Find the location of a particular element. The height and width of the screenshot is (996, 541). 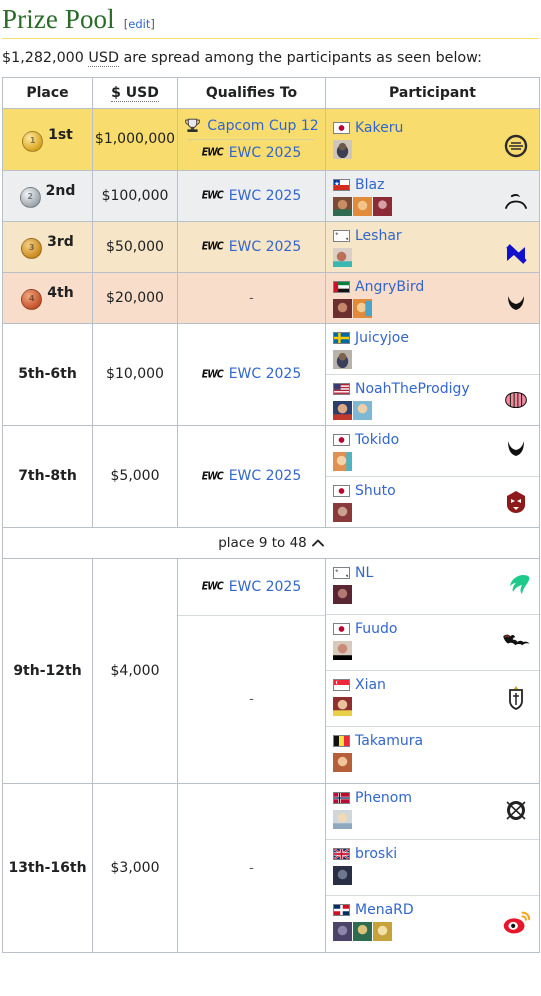

silver-medal-icon: 2 is located at coordinates (30, 199).